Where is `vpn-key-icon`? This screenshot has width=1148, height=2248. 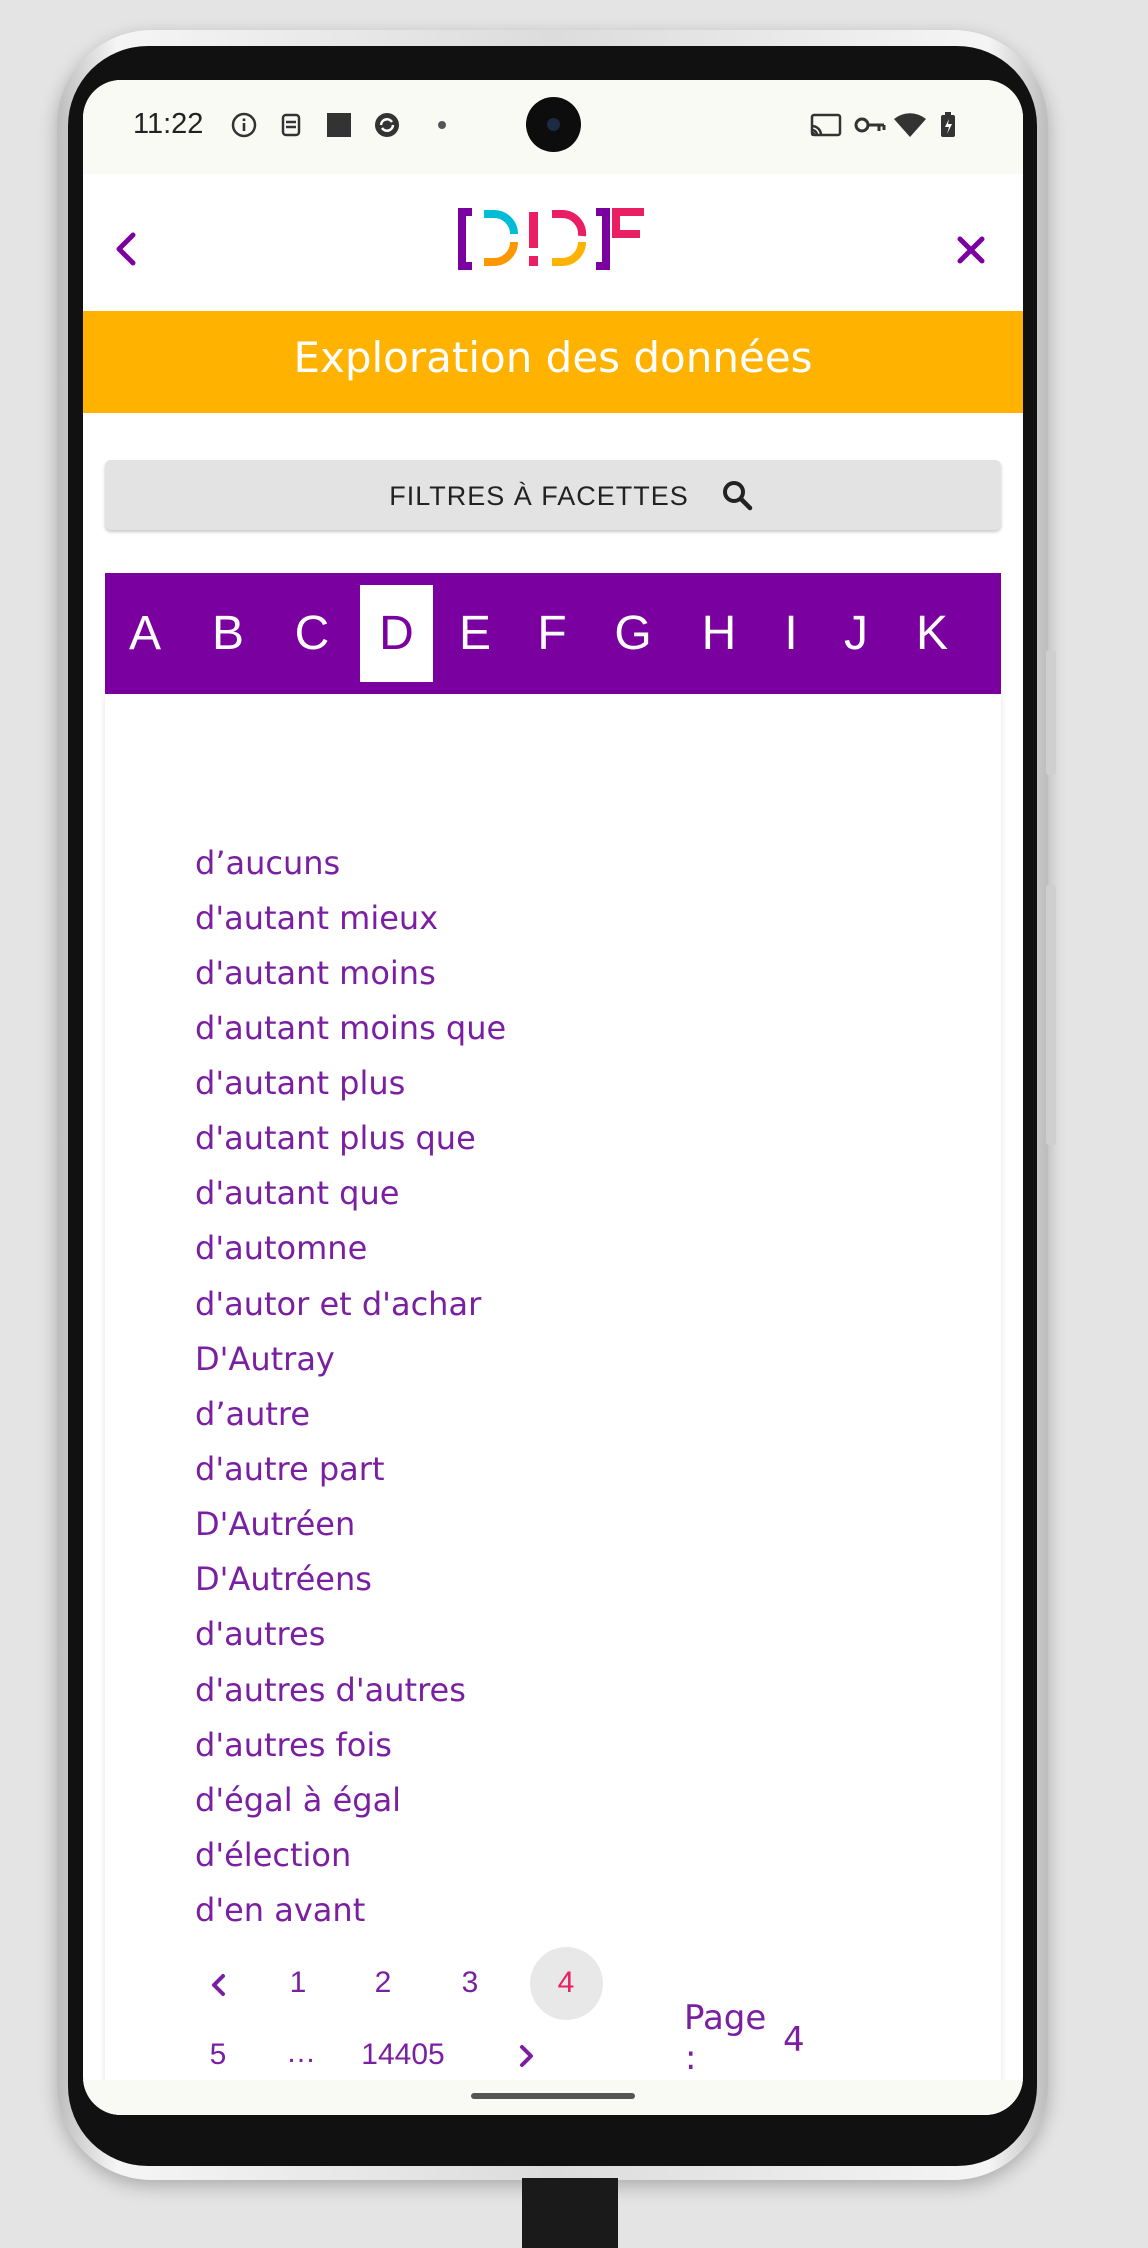
vpn-key-icon is located at coordinates (870, 125).